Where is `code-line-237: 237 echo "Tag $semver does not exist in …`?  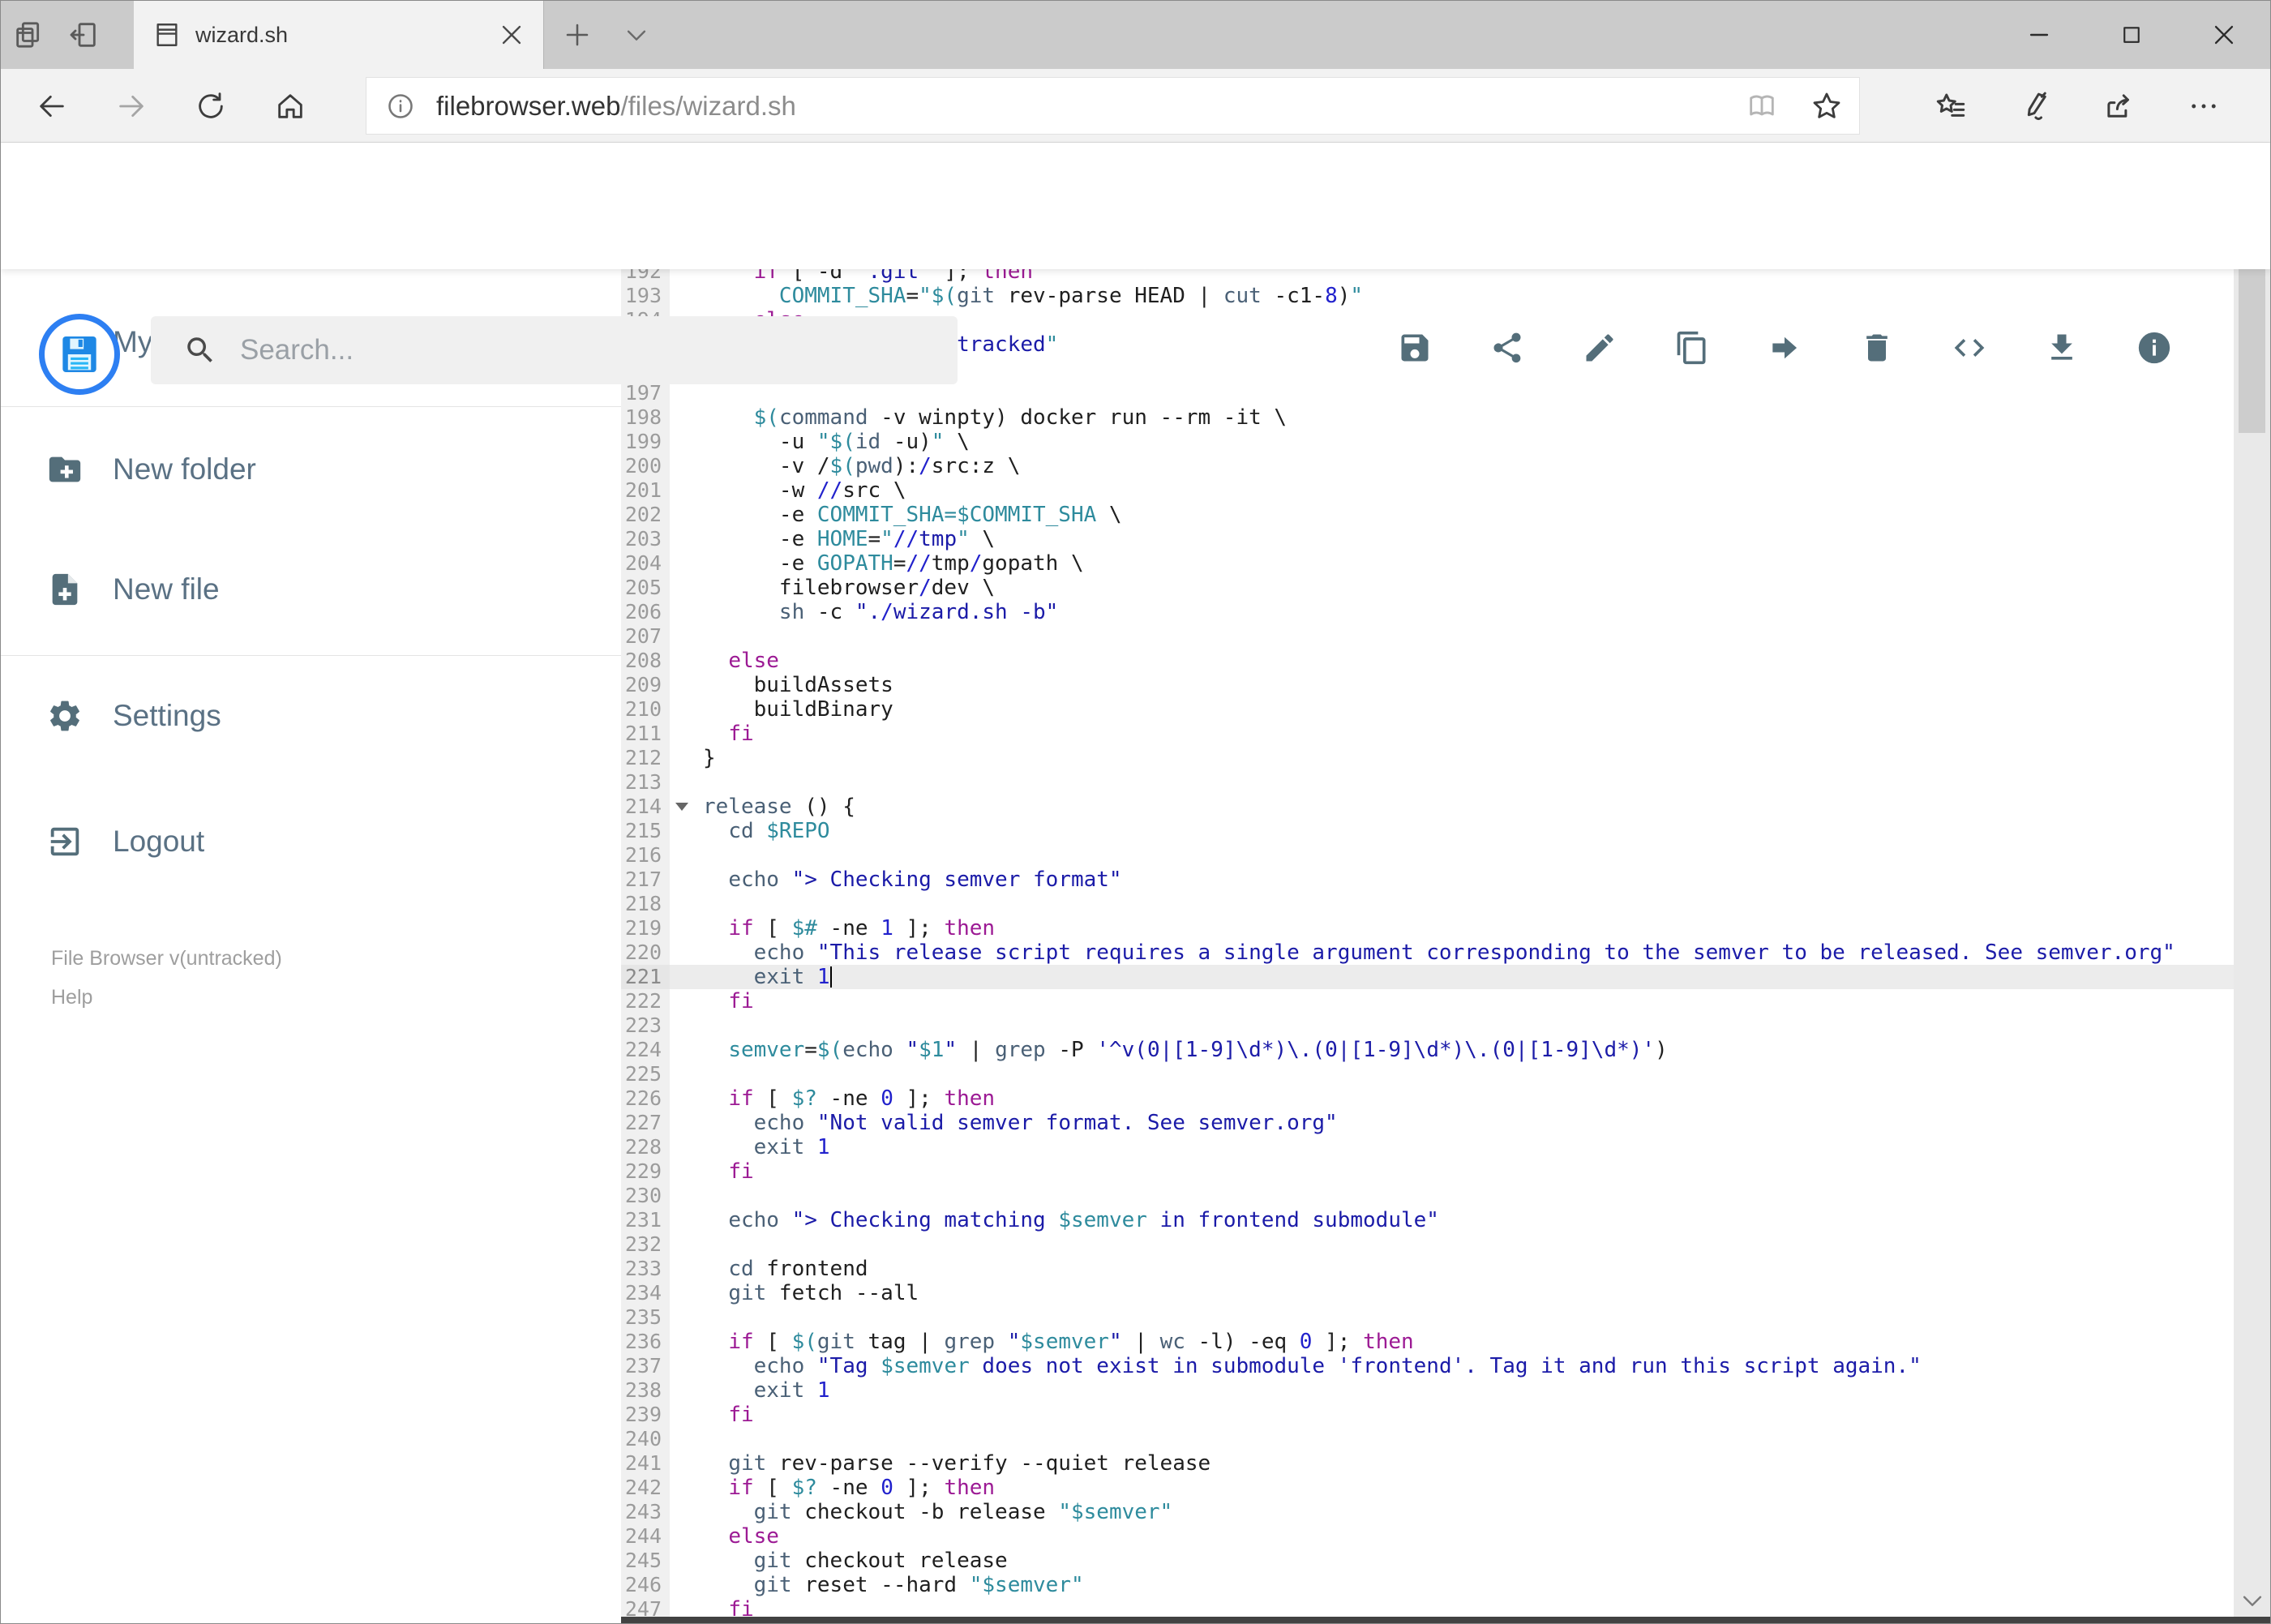 code-line-237: 237 echo "Tag $semver does not exist in … is located at coordinates (1428, 1366).